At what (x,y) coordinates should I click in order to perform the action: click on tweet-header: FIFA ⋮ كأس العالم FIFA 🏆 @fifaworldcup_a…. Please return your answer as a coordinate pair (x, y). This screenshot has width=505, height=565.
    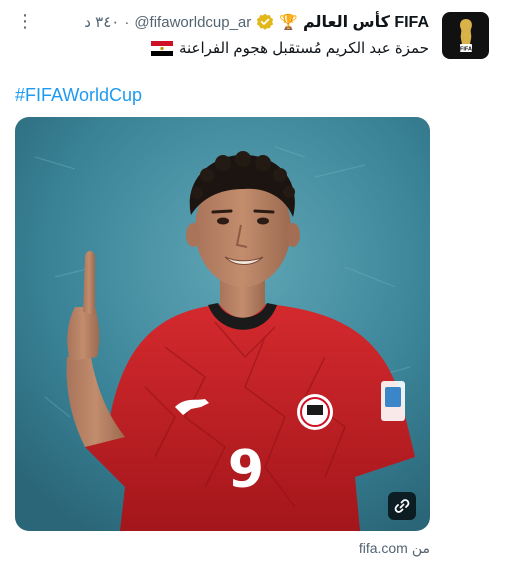
    Looking at the image, I should click on (252, 35).